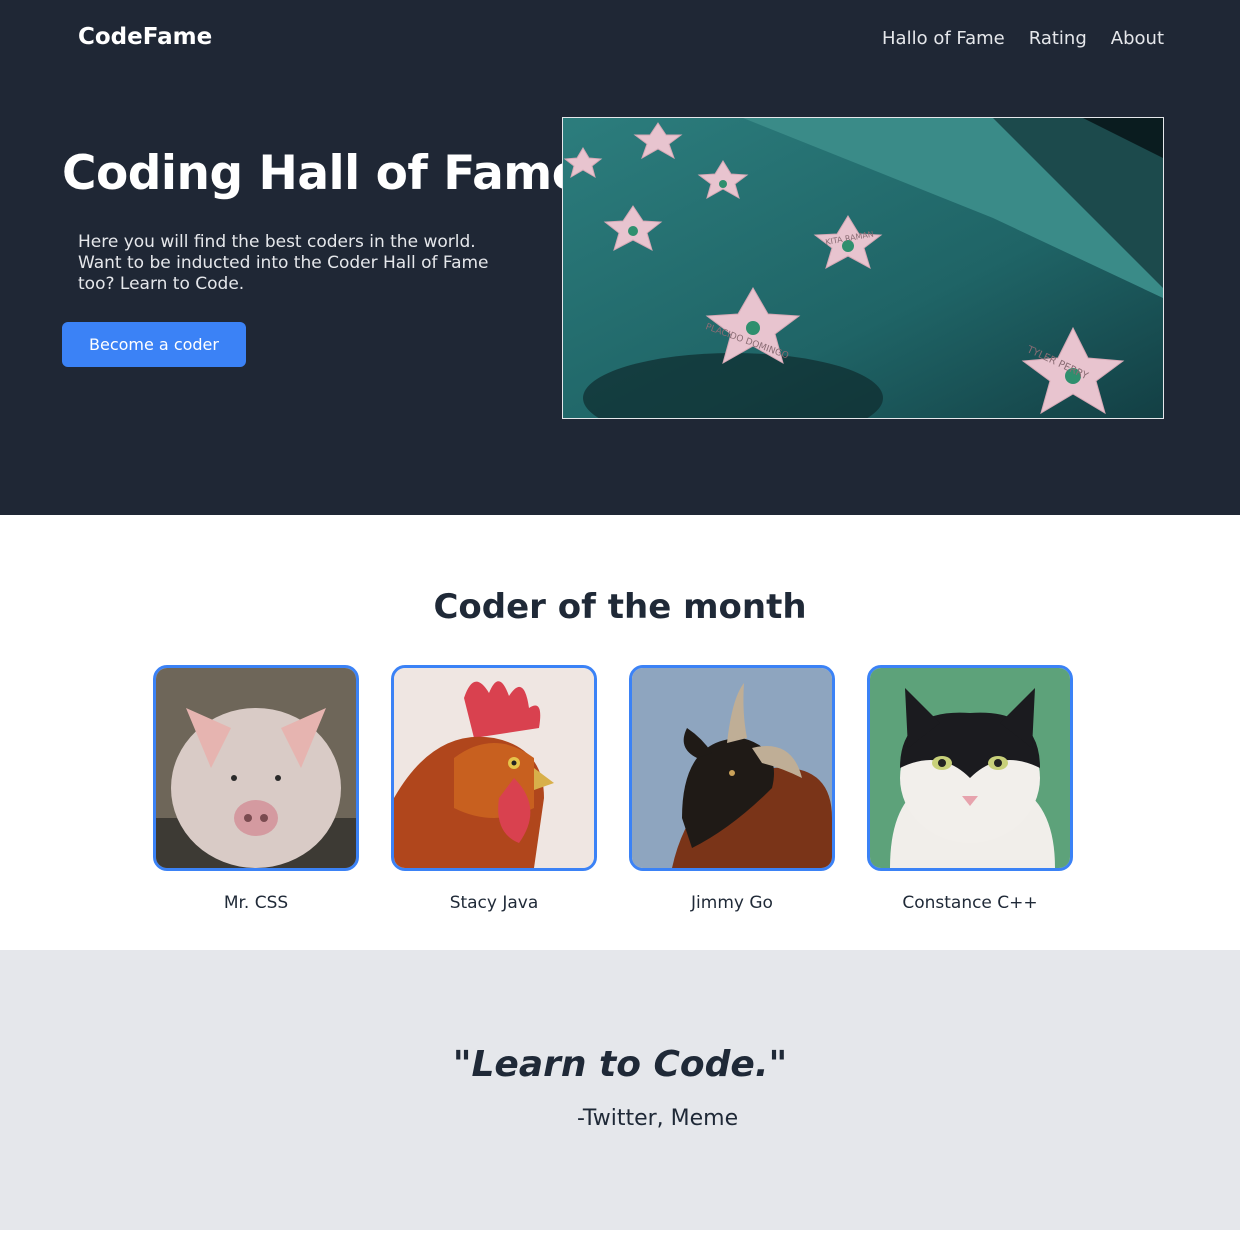 This screenshot has width=1240, height=1240. Describe the element at coordinates (732, 903) in the screenshot. I see `coder-name: Jimmy Go` at that location.